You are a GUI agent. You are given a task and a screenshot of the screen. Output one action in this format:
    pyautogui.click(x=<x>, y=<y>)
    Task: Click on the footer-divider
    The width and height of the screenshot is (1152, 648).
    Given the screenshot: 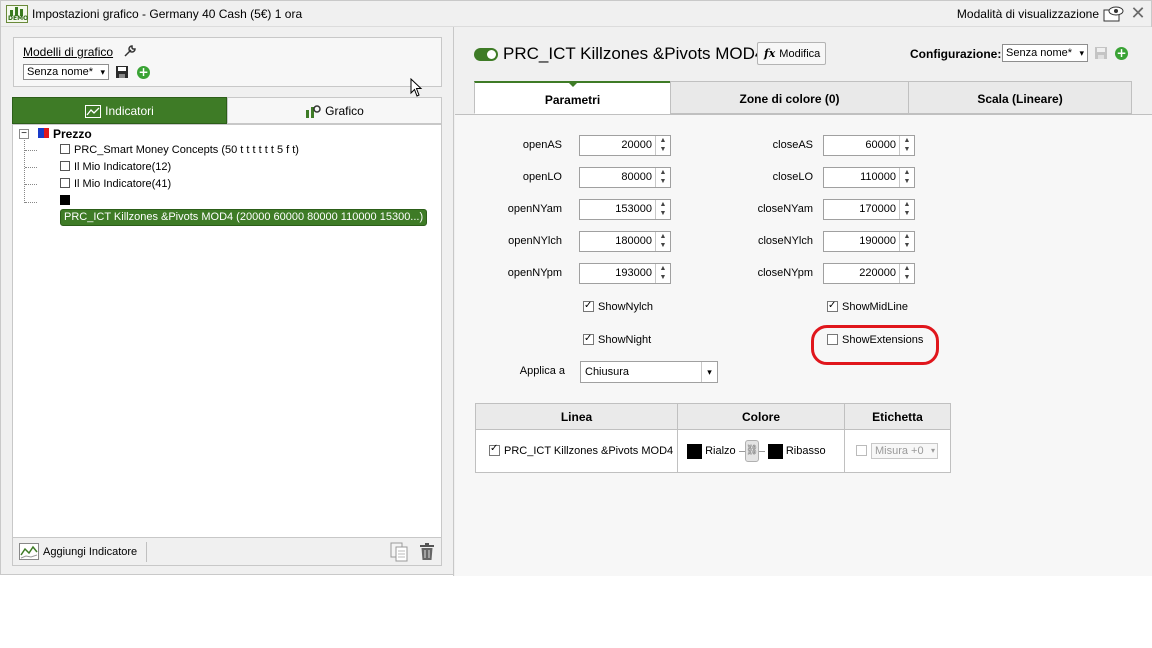 What is the action you would take?
    pyautogui.click(x=146, y=552)
    